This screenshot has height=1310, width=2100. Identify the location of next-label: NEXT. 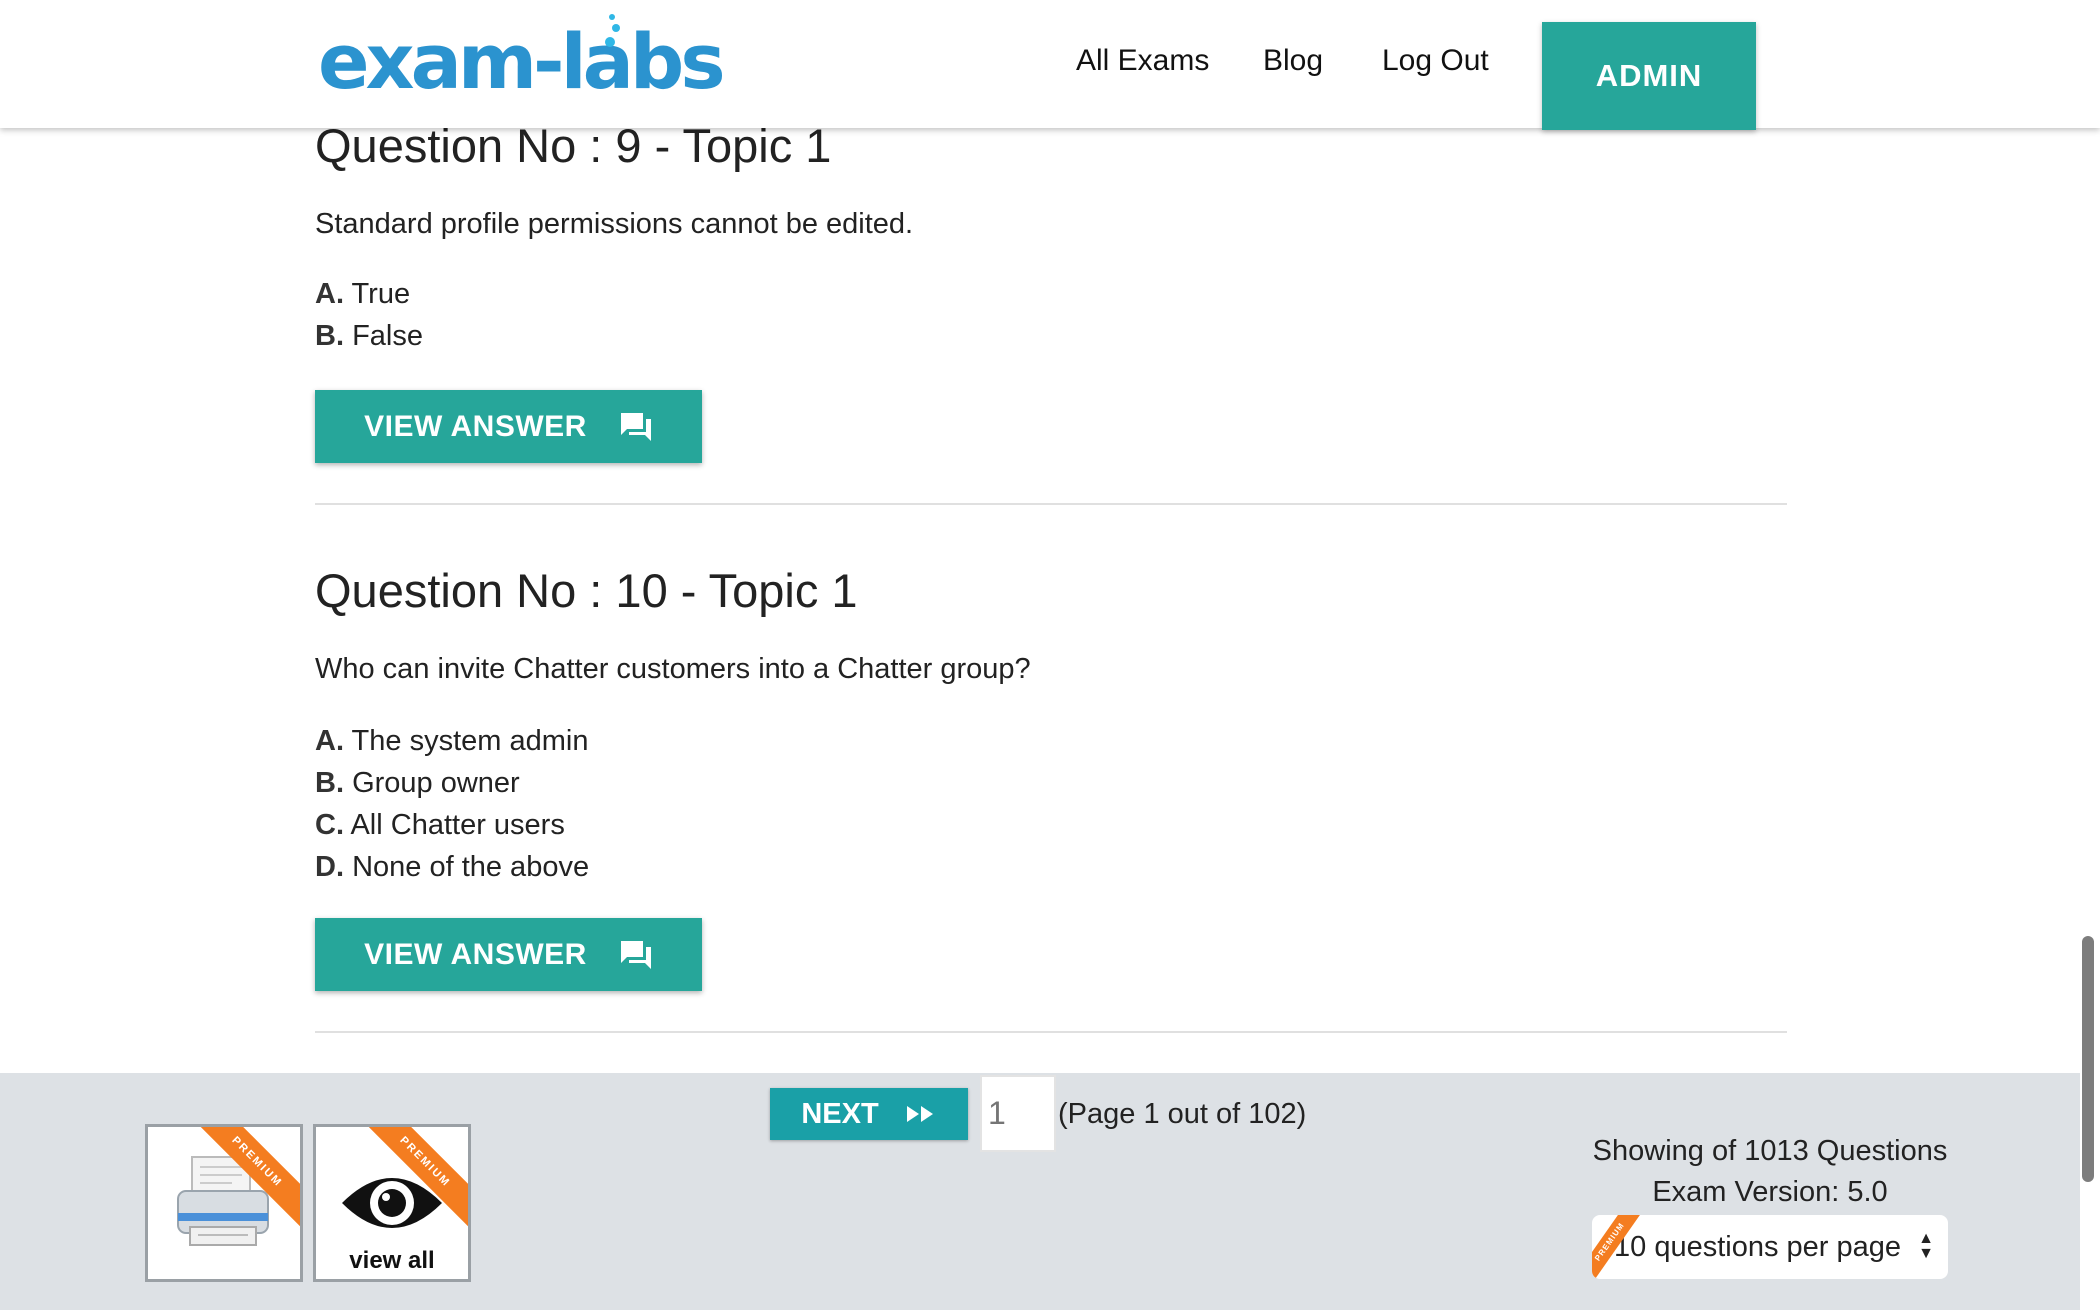
(840, 1113).